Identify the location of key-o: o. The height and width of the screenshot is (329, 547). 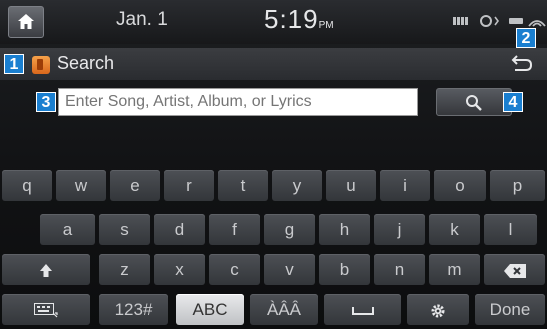
(460, 185).